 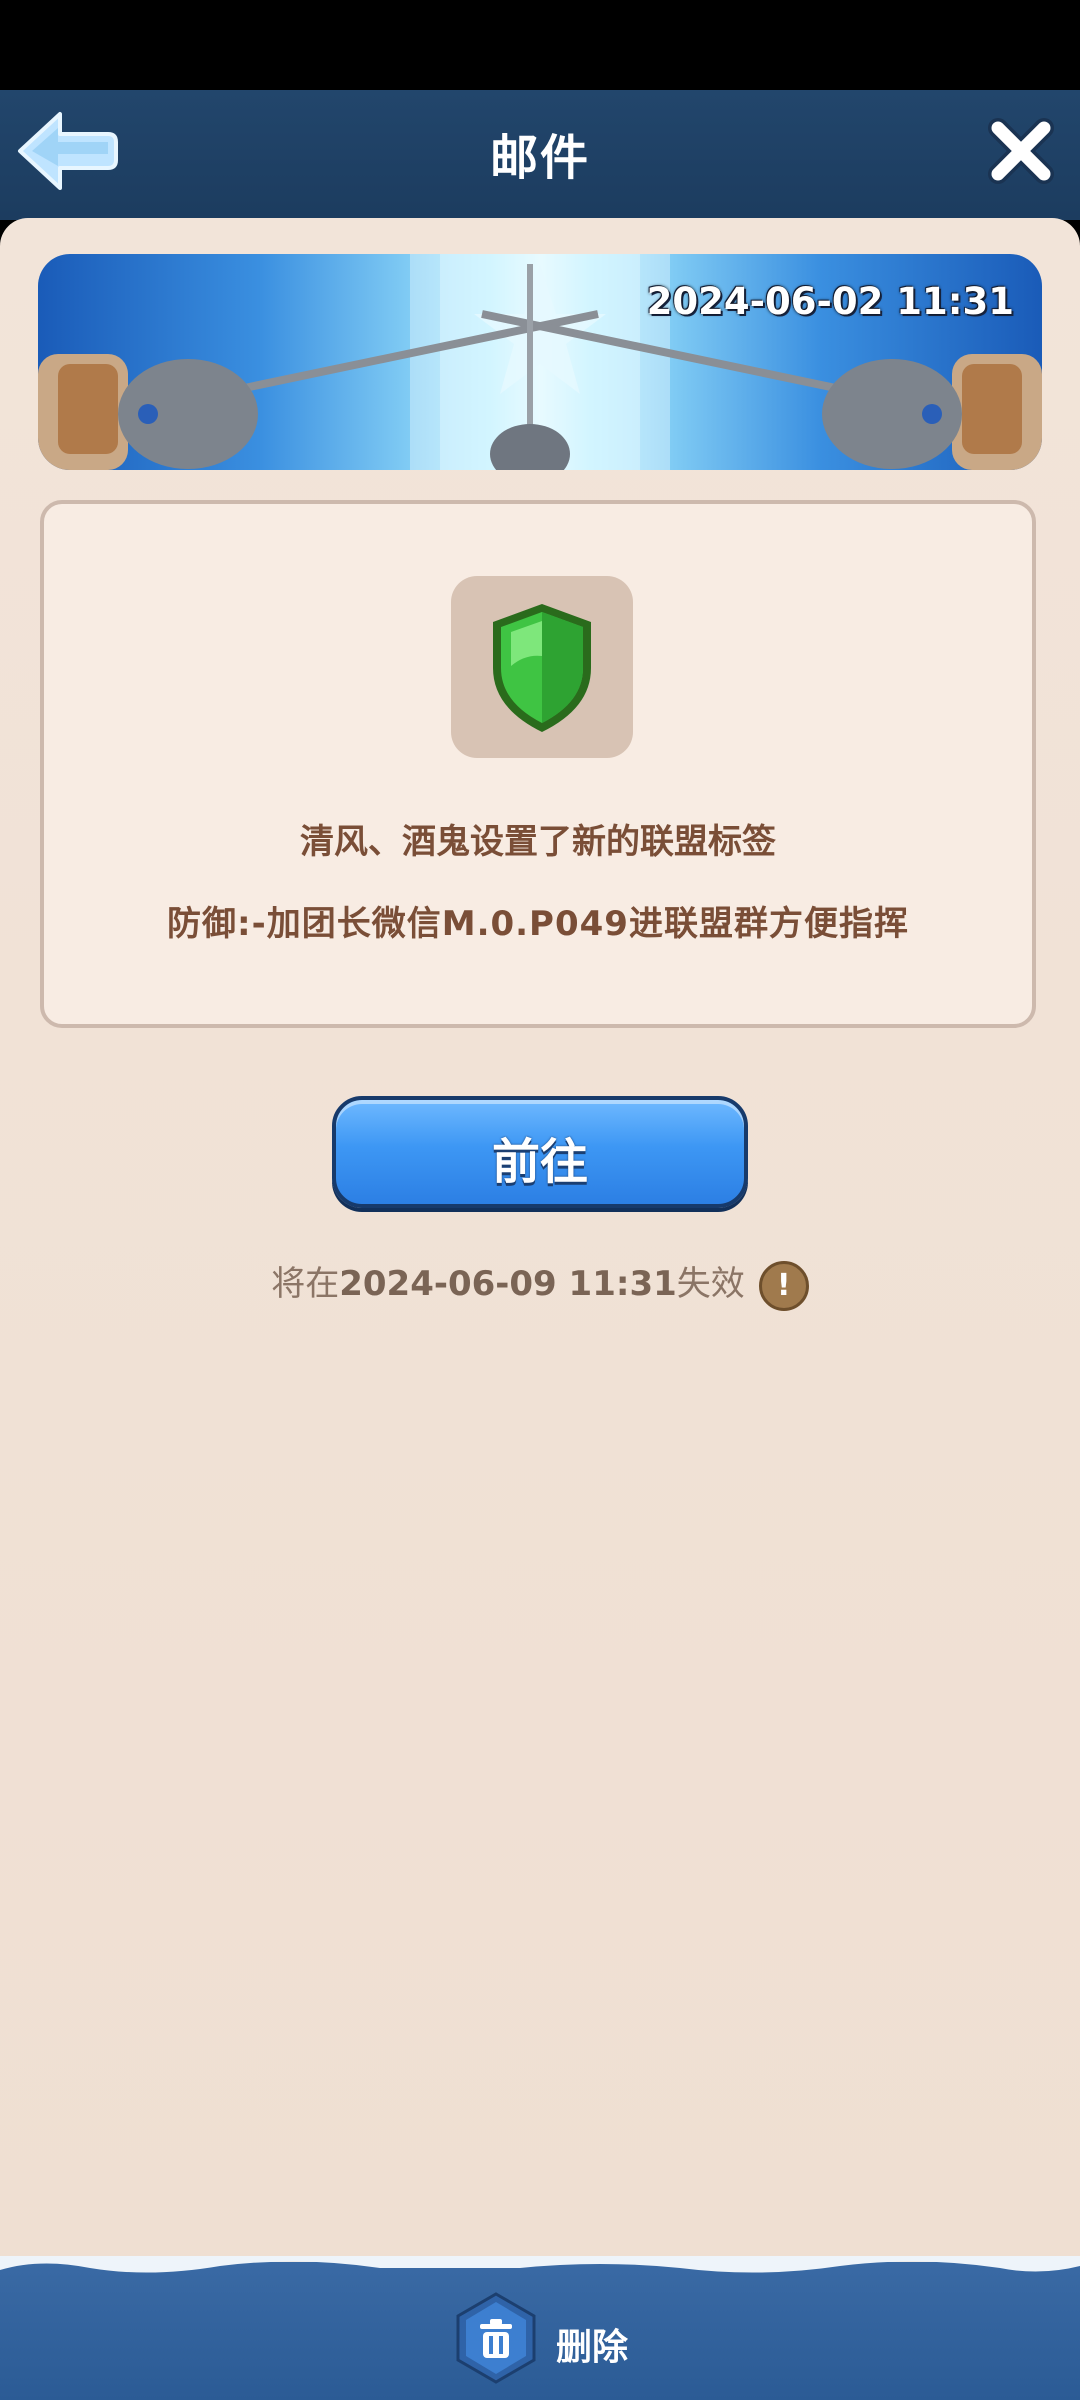 I want to click on shield-icon, so click(x=542, y=668).